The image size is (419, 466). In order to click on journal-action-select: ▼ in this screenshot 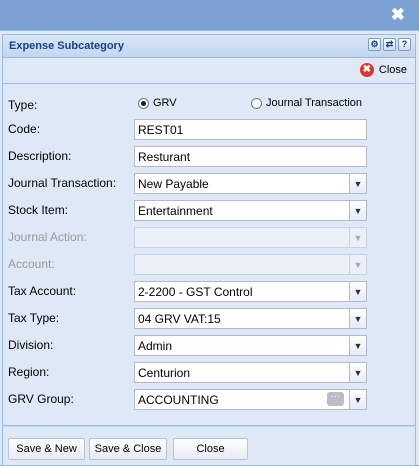, I will do `click(250, 237)`.